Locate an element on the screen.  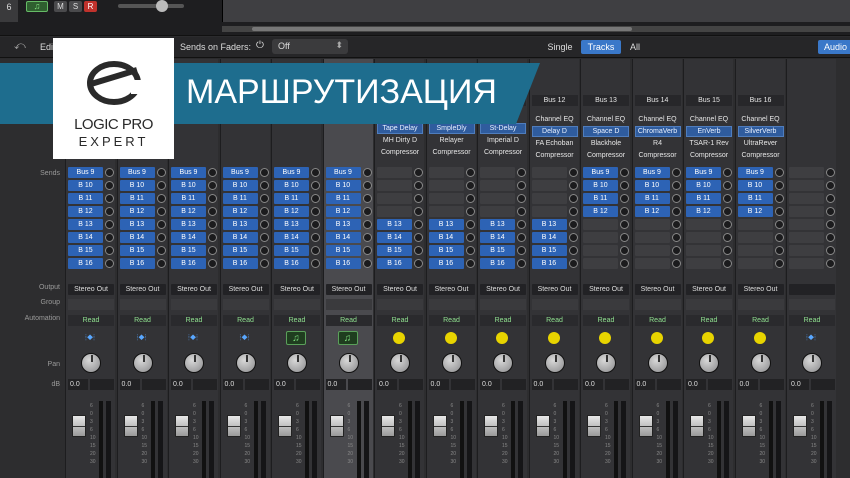
plugin-slot: EnVerb is located at coordinates (709, 131).